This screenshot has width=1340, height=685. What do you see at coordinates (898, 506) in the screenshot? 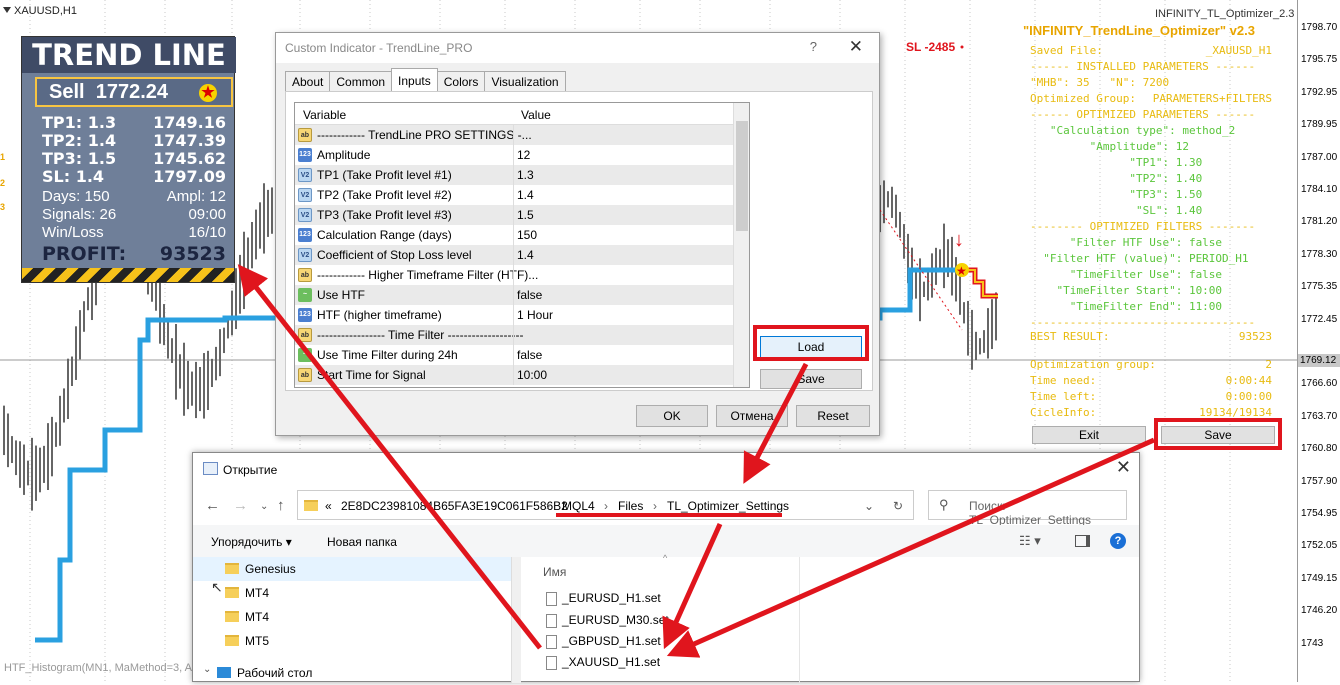
I see `refresh-icon: ↻` at bounding box center [898, 506].